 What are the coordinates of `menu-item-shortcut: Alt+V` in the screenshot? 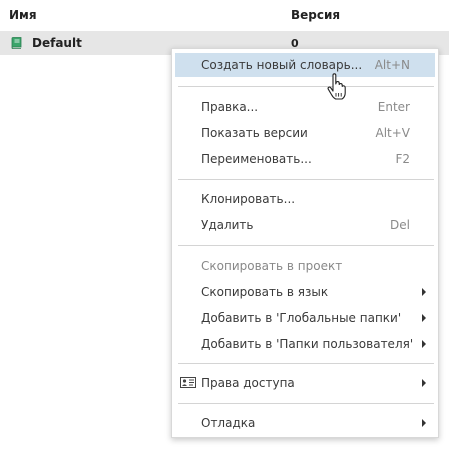 It's located at (392, 133).